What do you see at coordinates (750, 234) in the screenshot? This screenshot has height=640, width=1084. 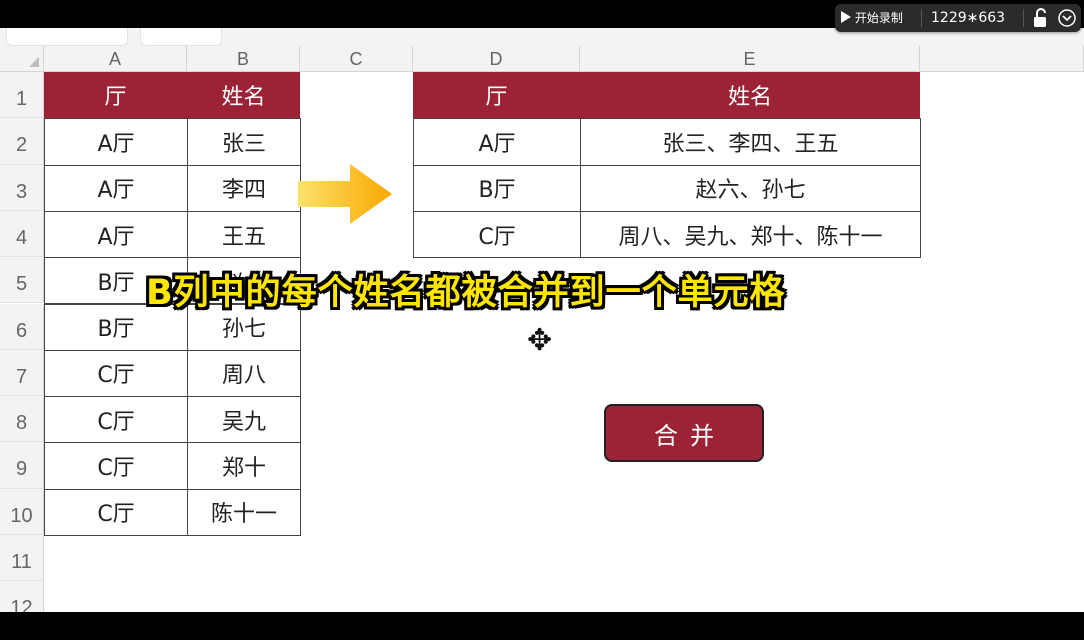 I see `result-table-cell: 周八、吴九、郑十、陈十一` at bounding box center [750, 234].